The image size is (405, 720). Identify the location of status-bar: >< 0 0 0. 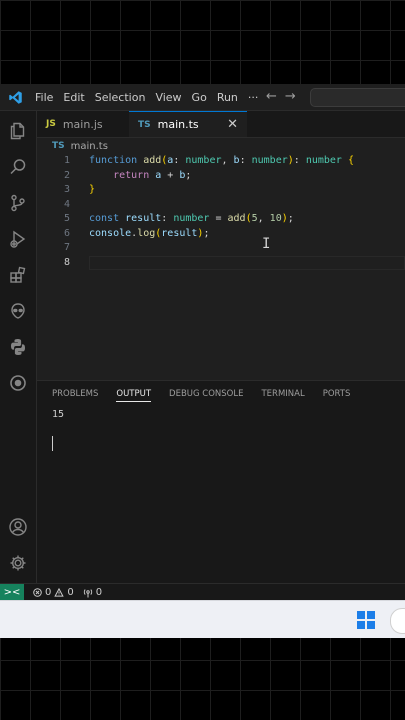
(202, 592).